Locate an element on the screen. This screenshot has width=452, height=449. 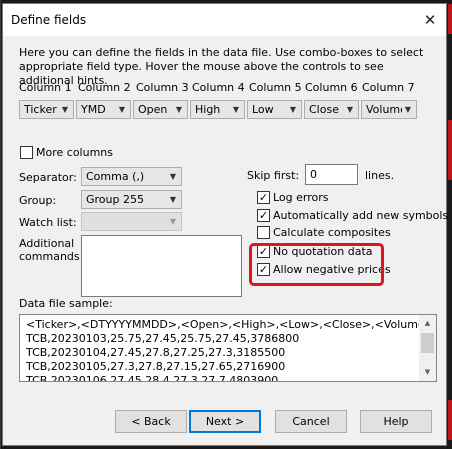
calculate-composites-checkbox is located at coordinates (263, 232).